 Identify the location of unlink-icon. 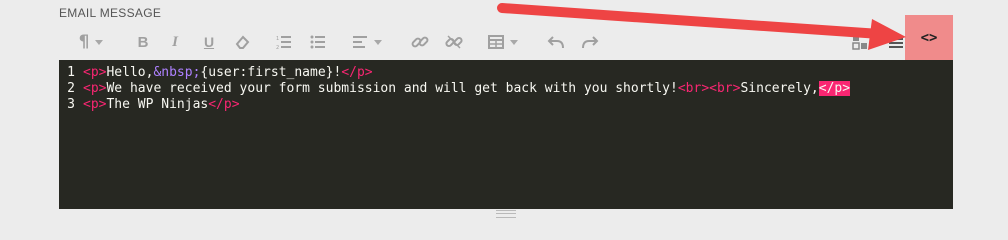
(454, 42).